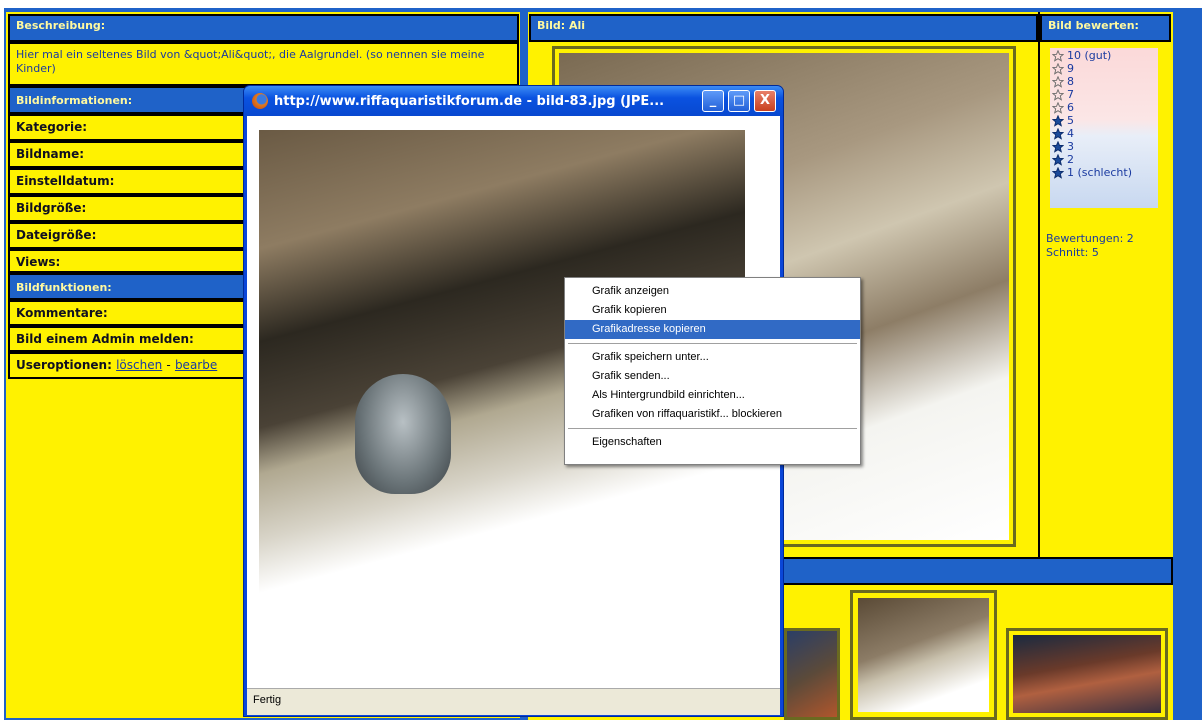 The image size is (1202, 720). What do you see at coordinates (1104, 68) in the screenshot?
I see `rating-item: 9` at bounding box center [1104, 68].